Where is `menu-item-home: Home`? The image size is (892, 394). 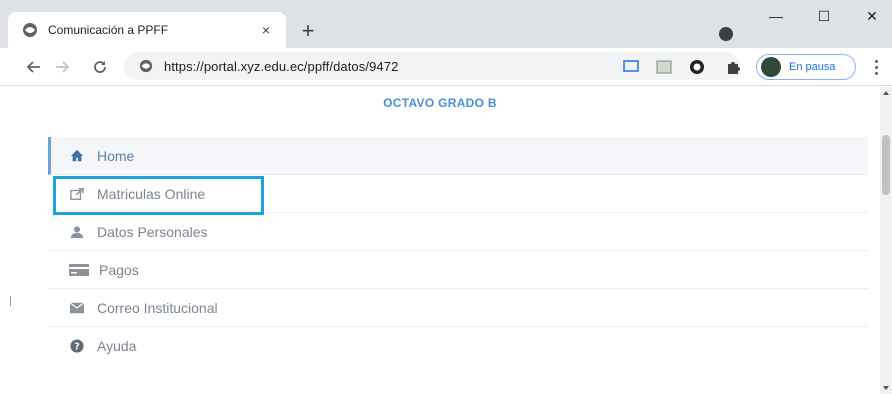 menu-item-home: Home is located at coordinates (458, 156).